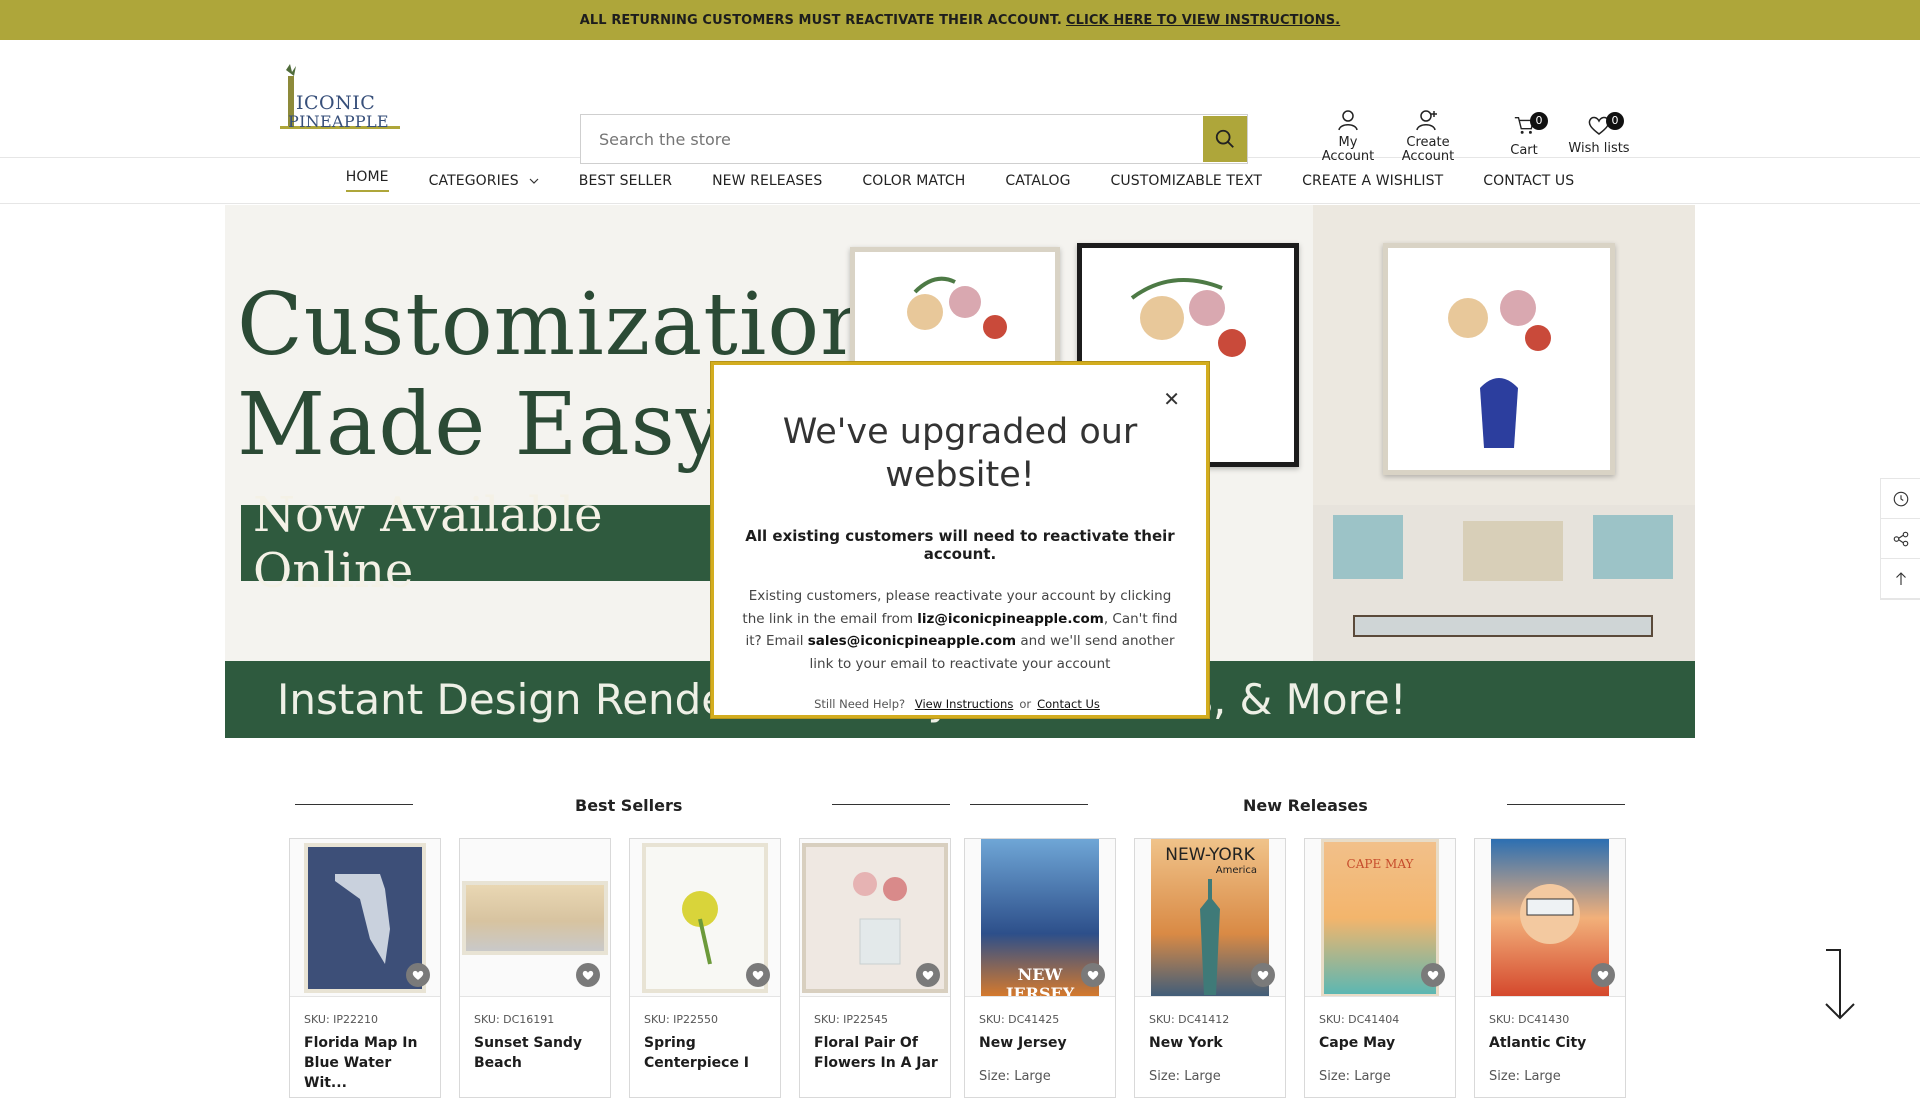 The width and height of the screenshot is (1920, 1098). What do you see at coordinates (557, 325) in the screenshot?
I see `banner-headline-line1: Customization` at bounding box center [557, 325].